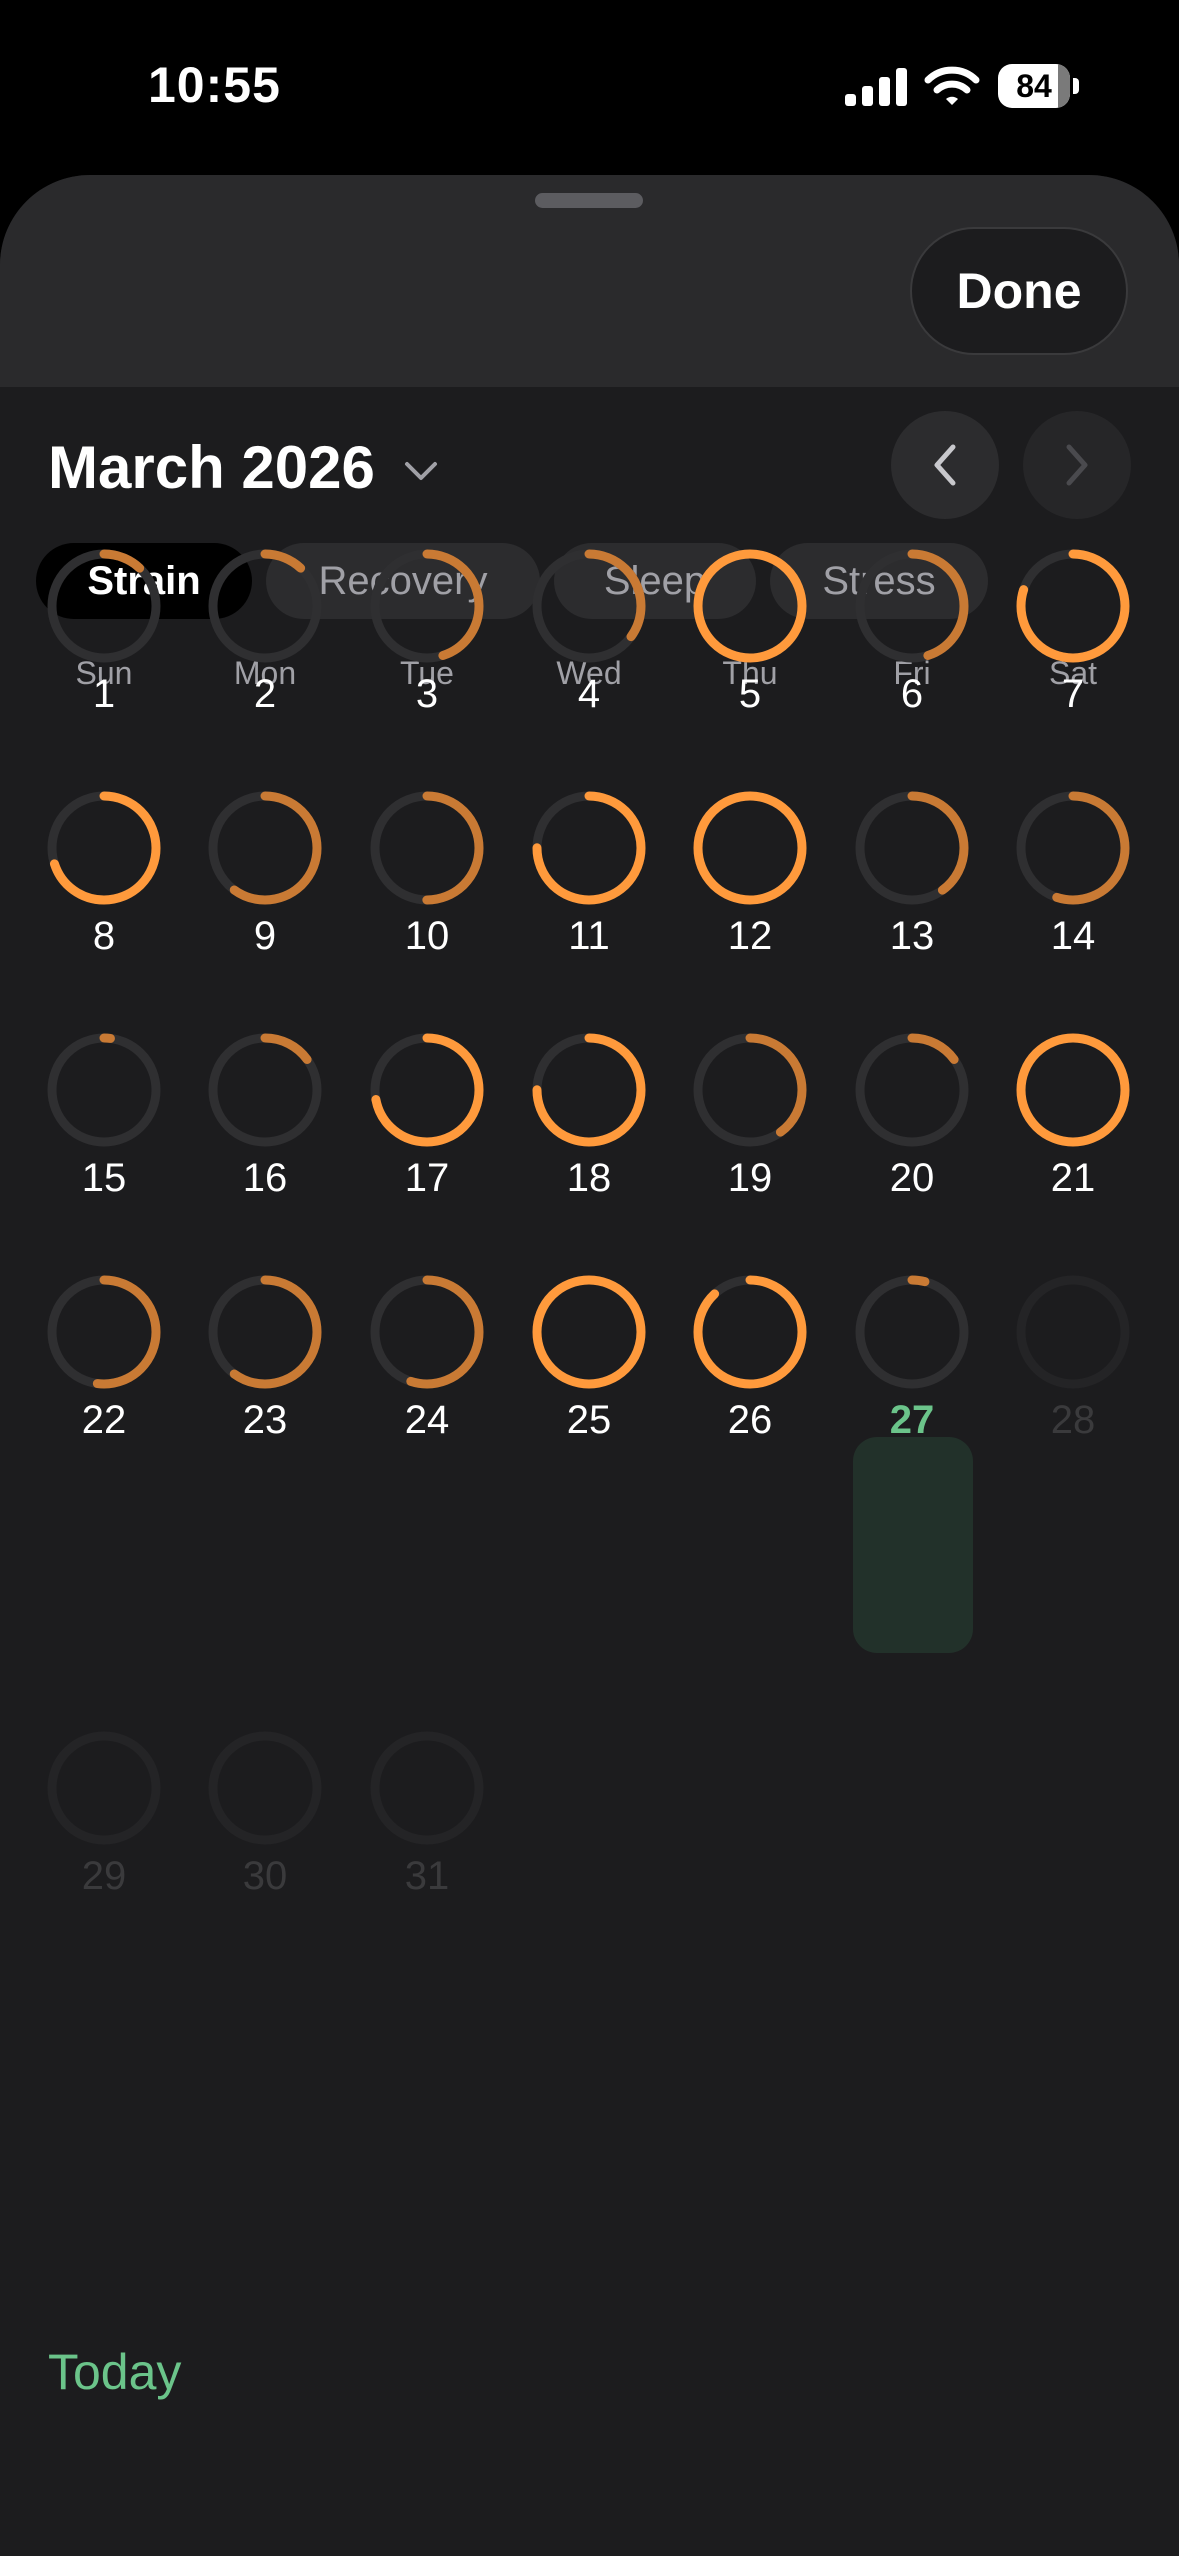  What do you see at coordinates (104, 694) in the screenshot?
I see `day-number: 1` at bounding box center [104, 694].